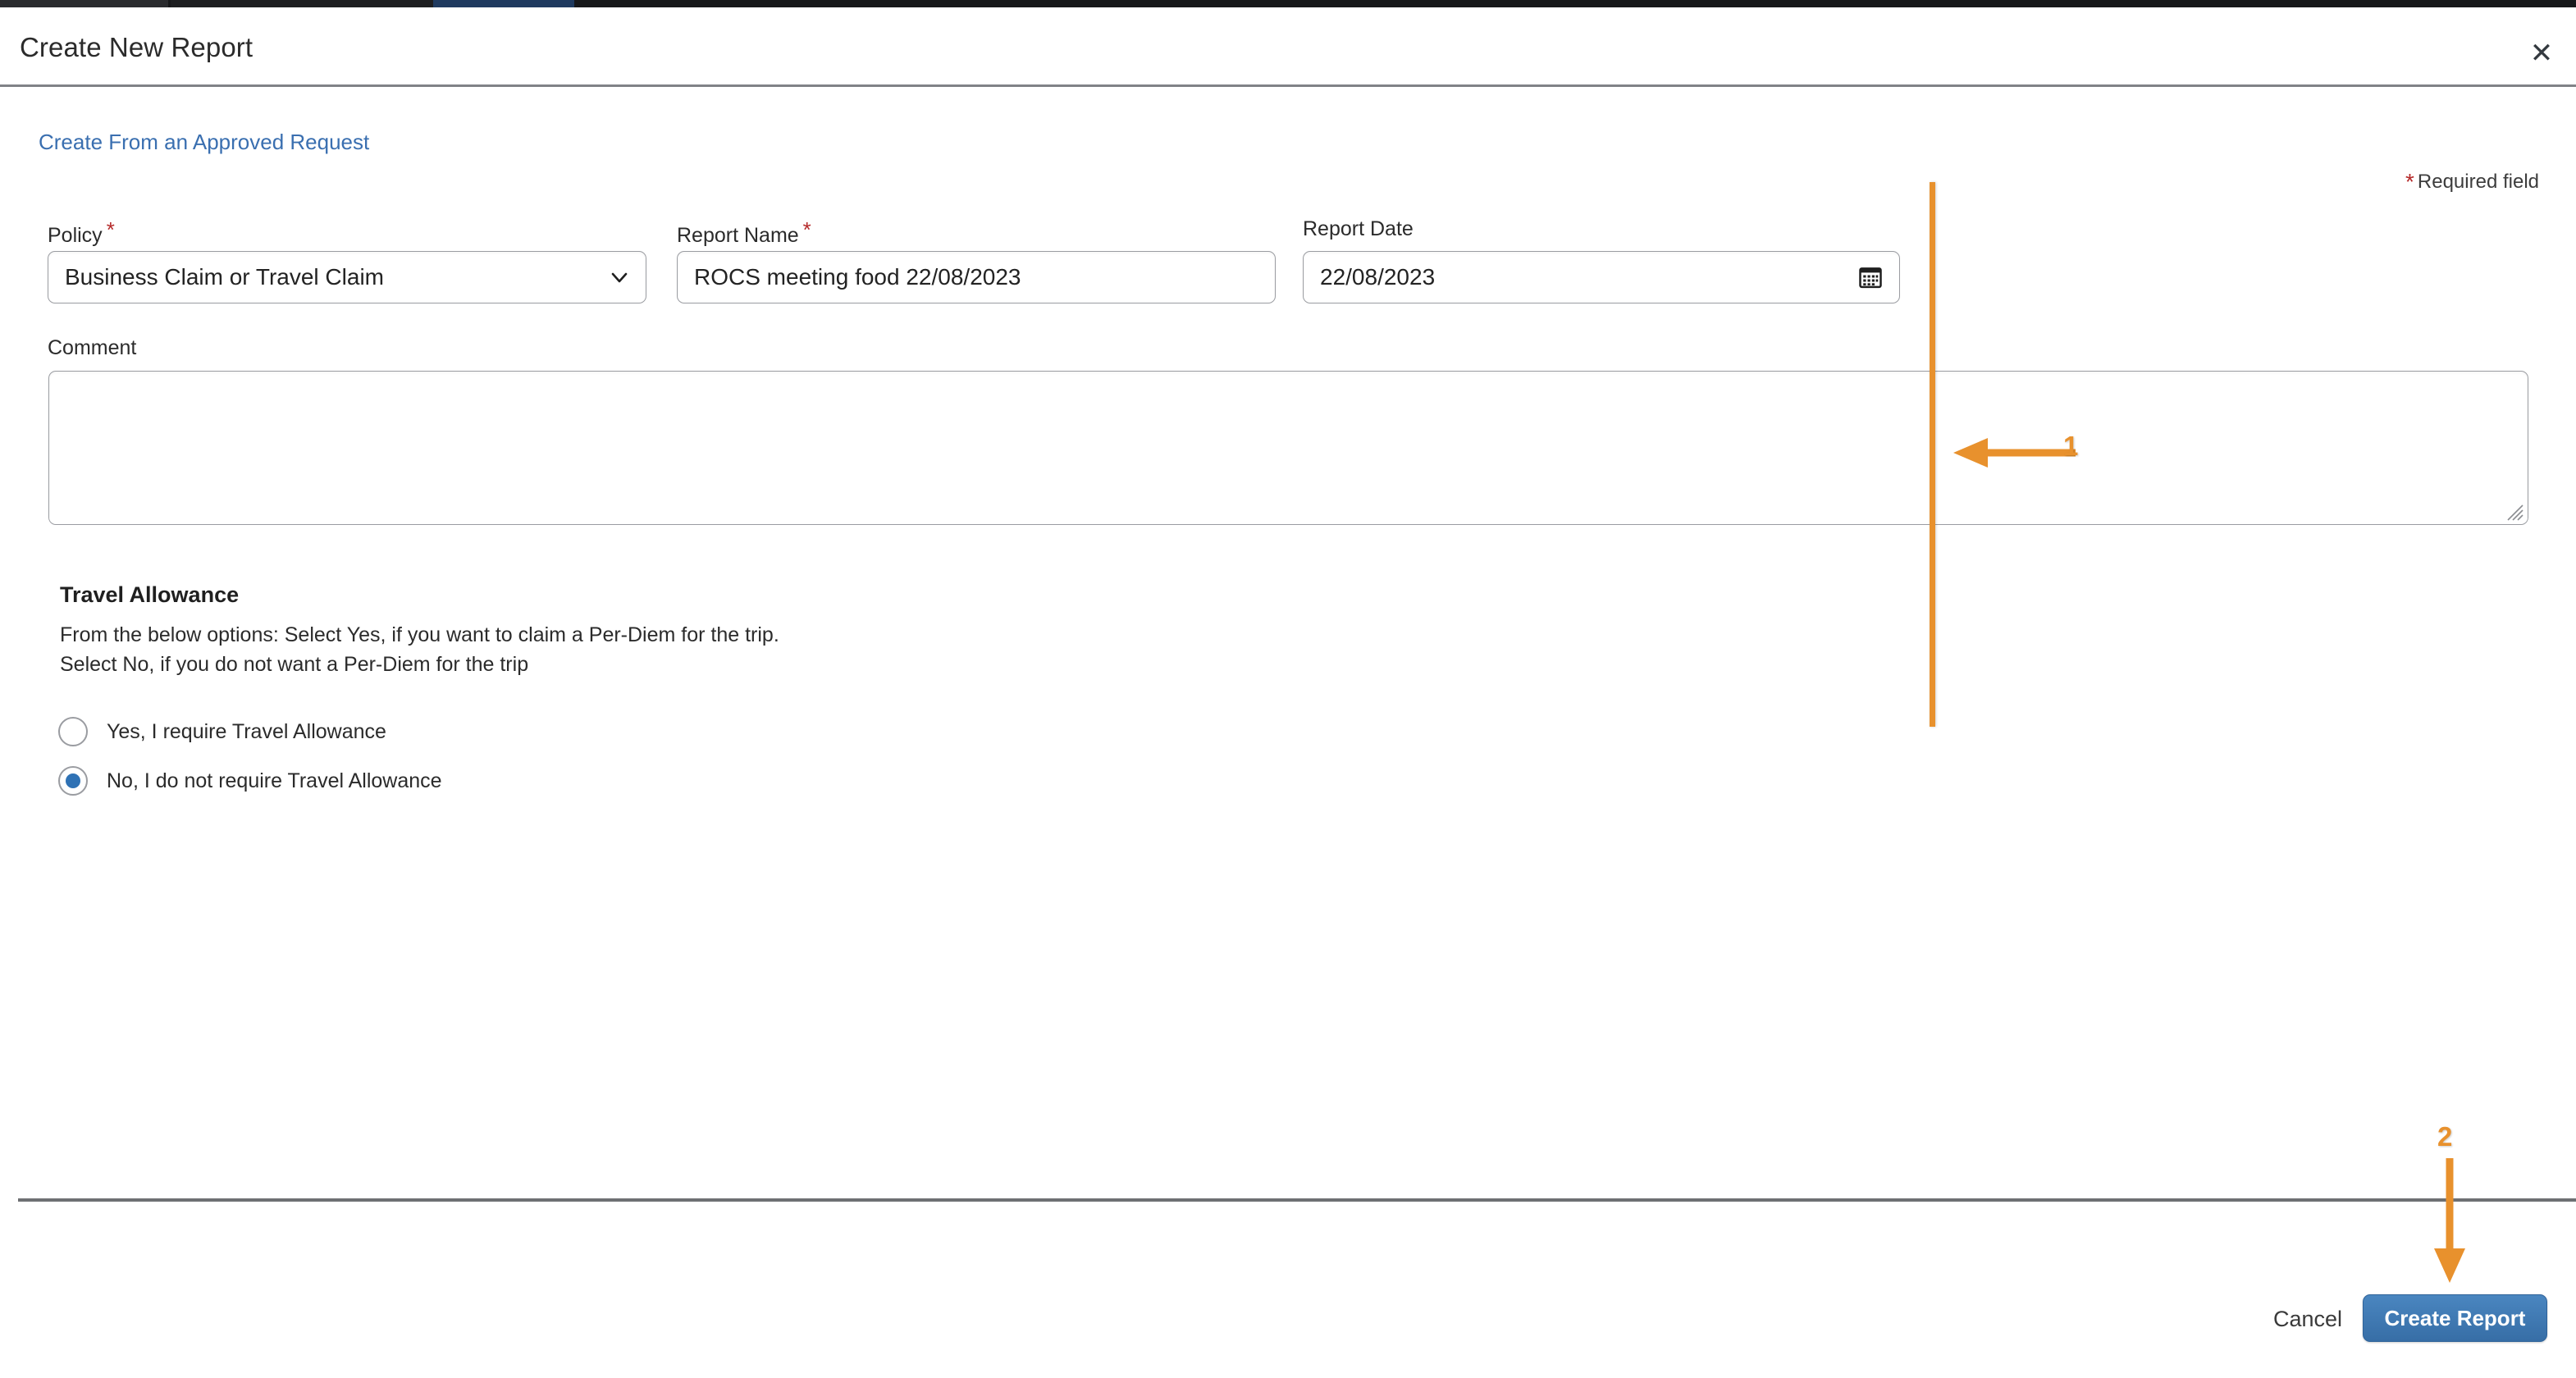 The height and width of the screenshot is (1378, 2576). I want to click on create-from-approved-request-link: Create From an Approved Request, so click(204, 142).